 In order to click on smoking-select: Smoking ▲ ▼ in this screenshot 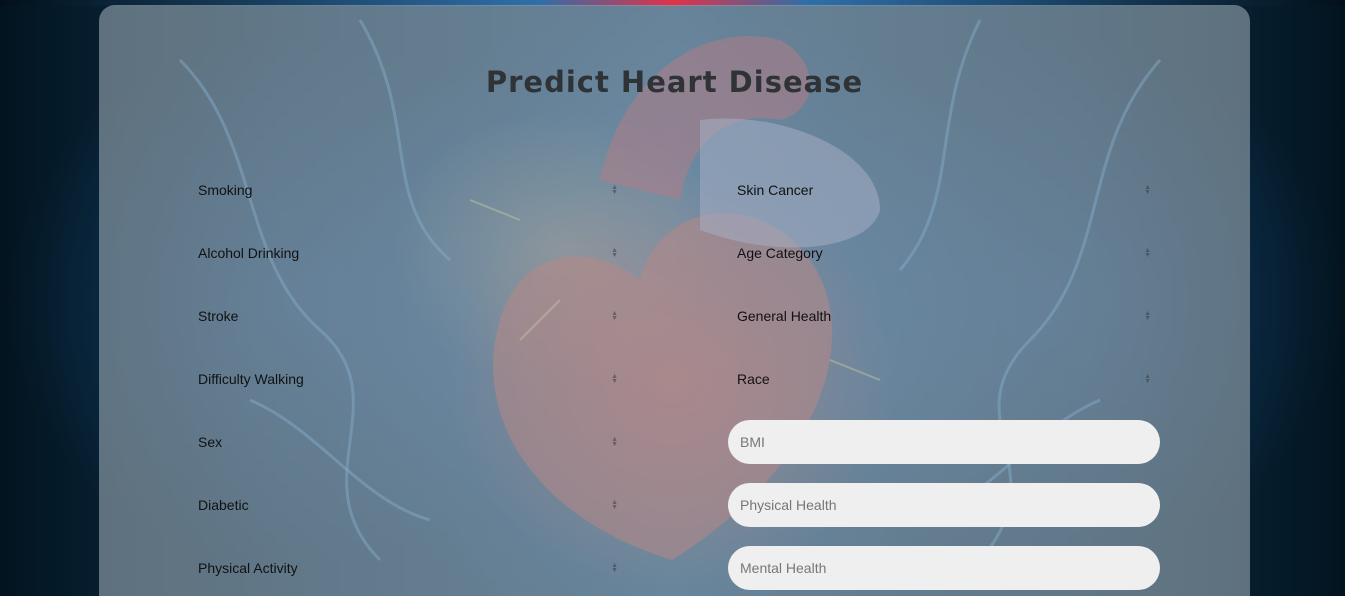, I will do `click(408, 190)`.